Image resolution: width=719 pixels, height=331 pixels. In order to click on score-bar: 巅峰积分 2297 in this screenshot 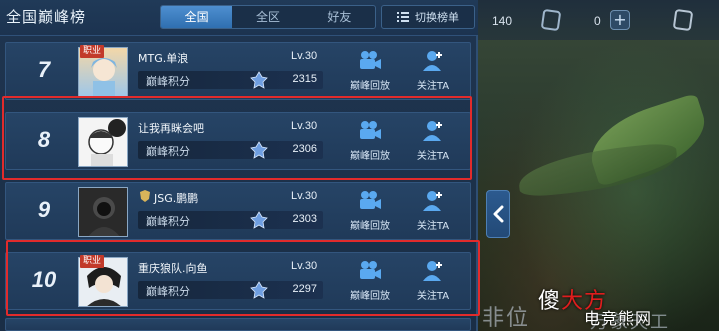, I will do `click(230, 290)`.